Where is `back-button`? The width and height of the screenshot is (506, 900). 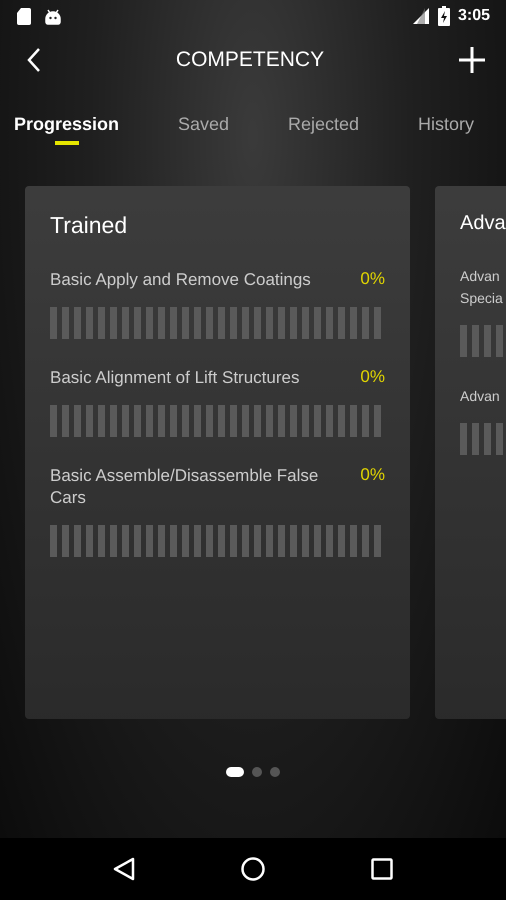
back-button is located at coordinates (34, 60).